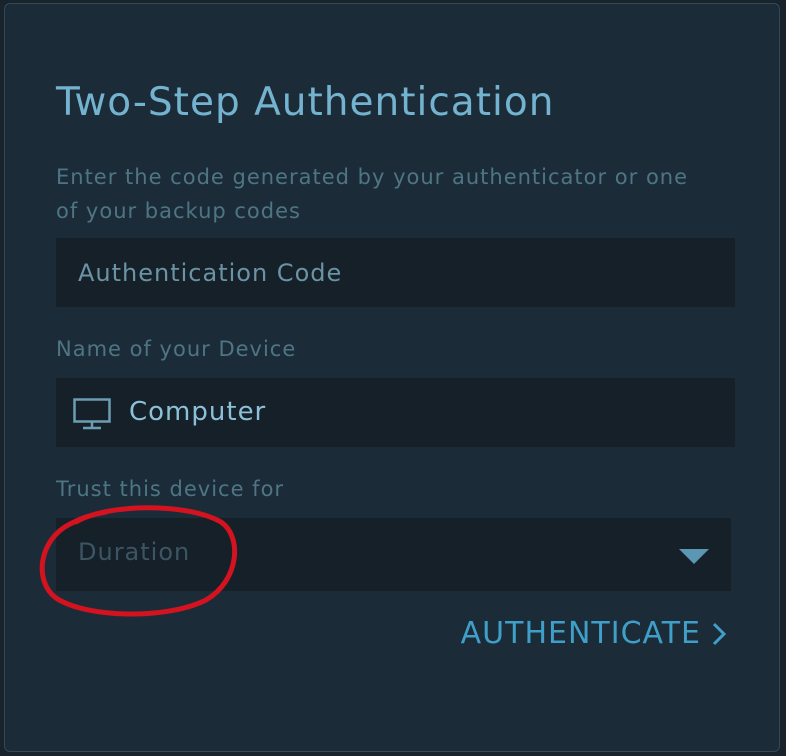 The width and height of the screenshot is (786, 756). Describe the element at coordinates (92, 414) in the screenshot. I see `monitor-icon` at that location.